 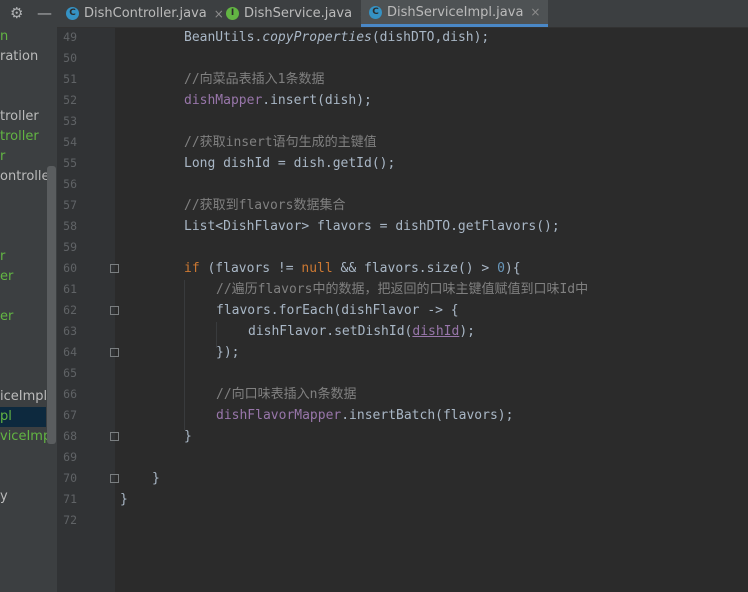 I want to click on line-number: 55, so click(x=70, y=163).